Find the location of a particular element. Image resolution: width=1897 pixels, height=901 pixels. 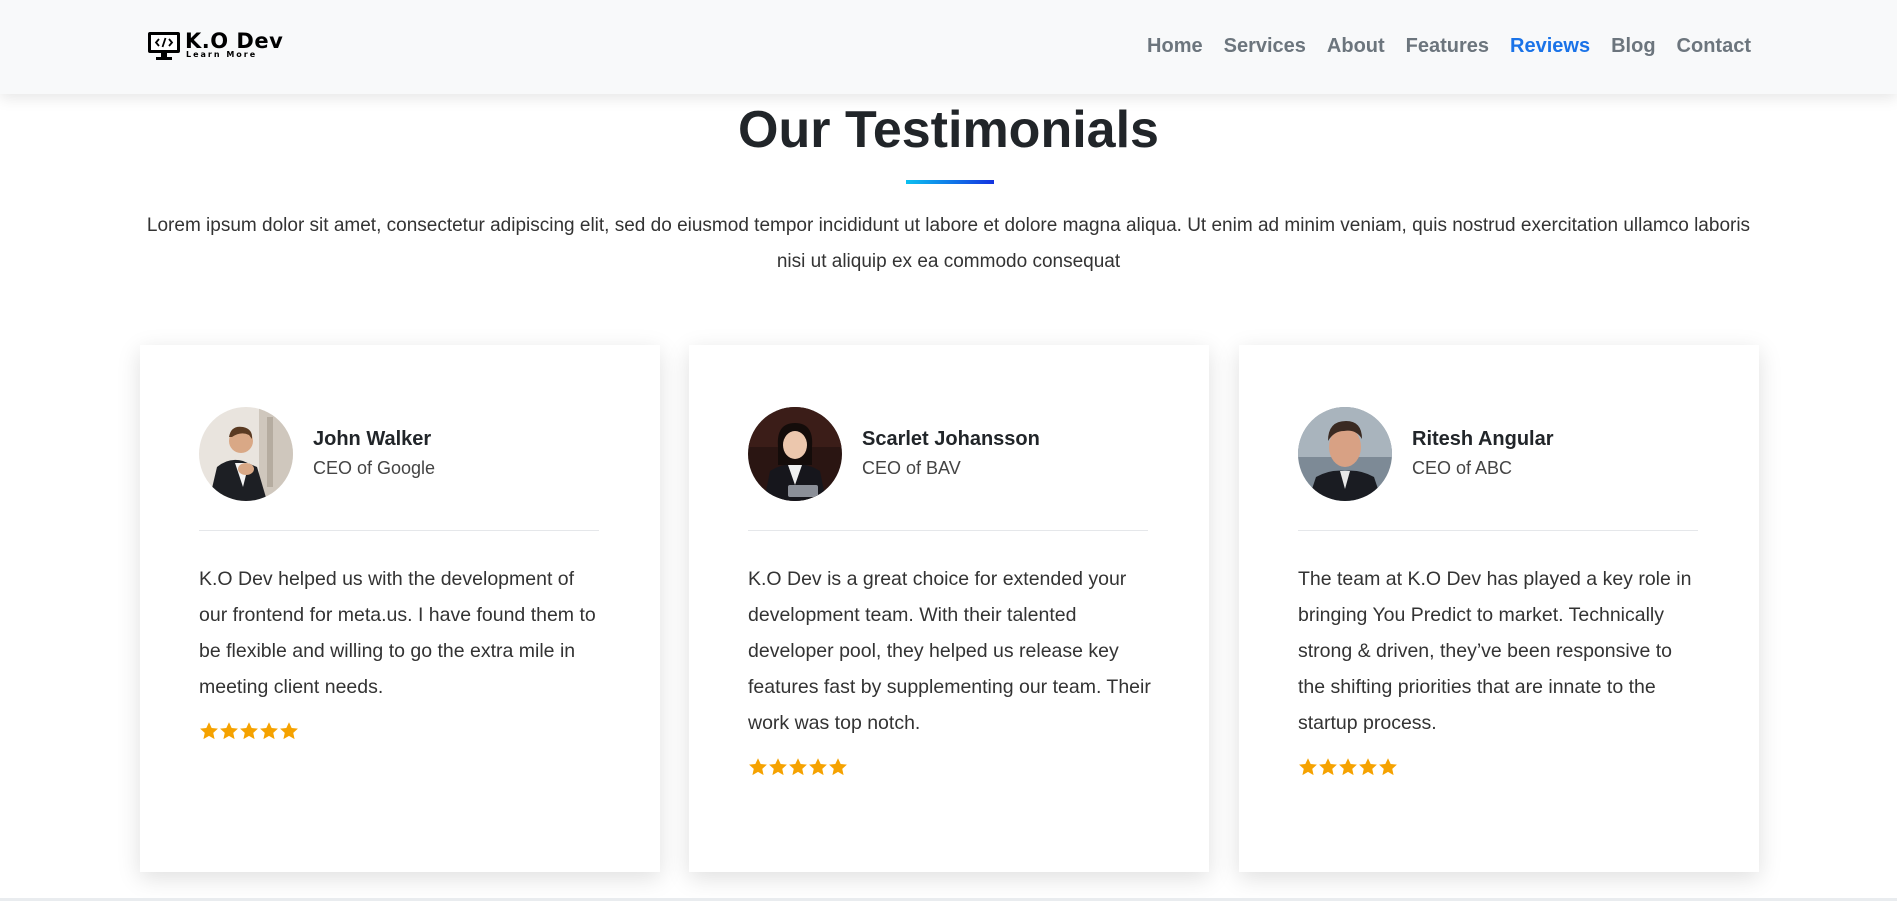

title-underline is located at coordinates (950, 182).